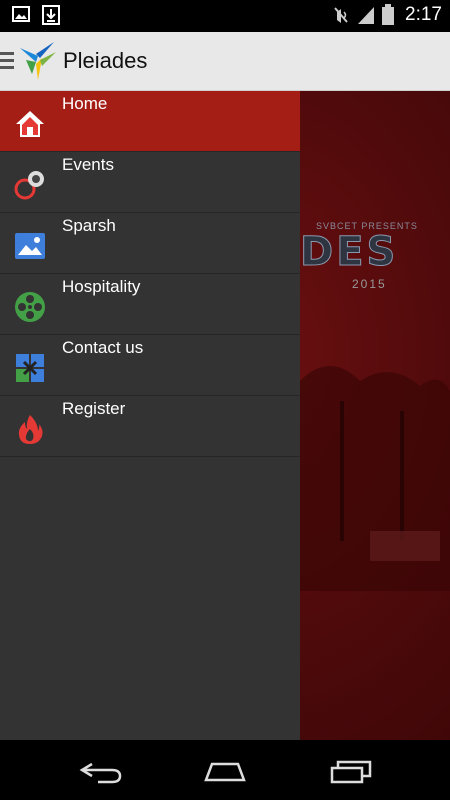  I want to click on drawer-item-label: Home, so click(85, 103).